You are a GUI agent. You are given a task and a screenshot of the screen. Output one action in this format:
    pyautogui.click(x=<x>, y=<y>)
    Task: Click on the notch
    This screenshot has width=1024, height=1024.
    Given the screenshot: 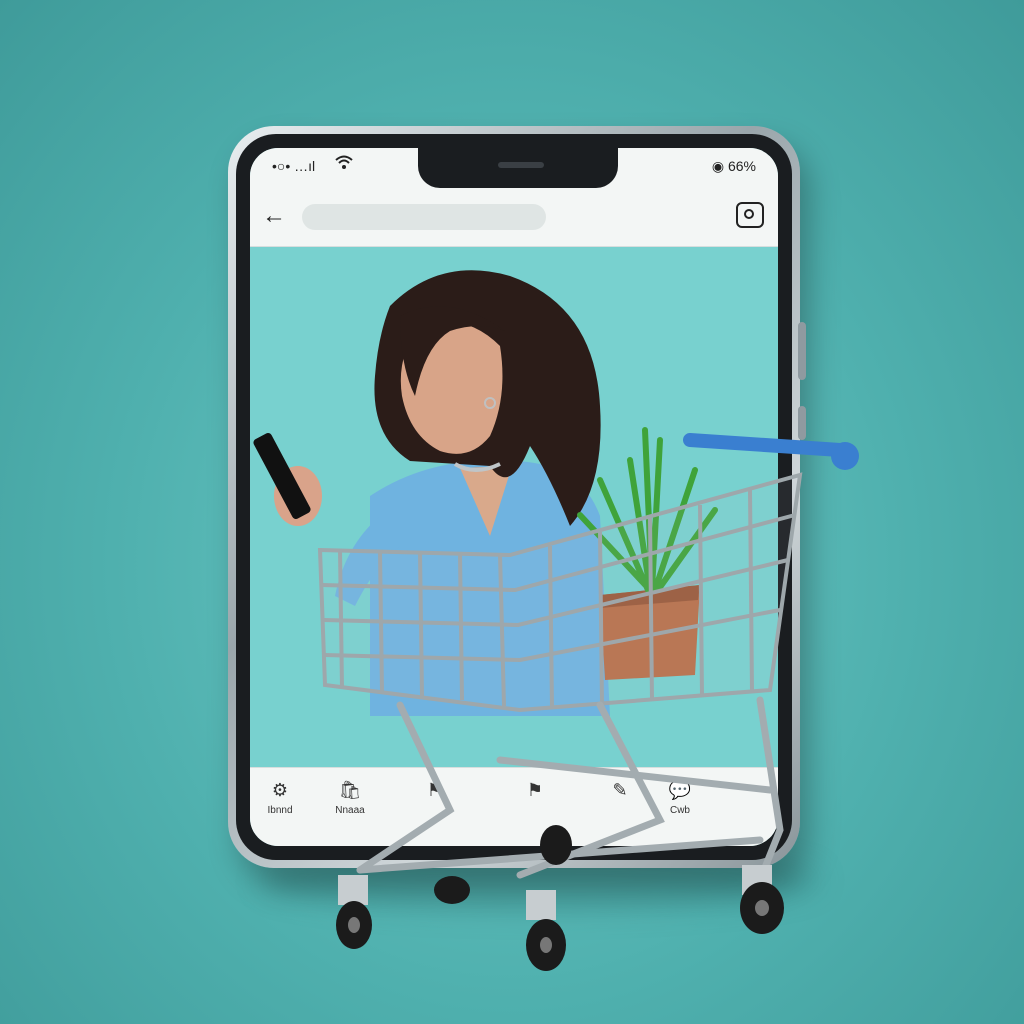 What is the action you would take?
    pyautogui.click(x=518, y=168)
    